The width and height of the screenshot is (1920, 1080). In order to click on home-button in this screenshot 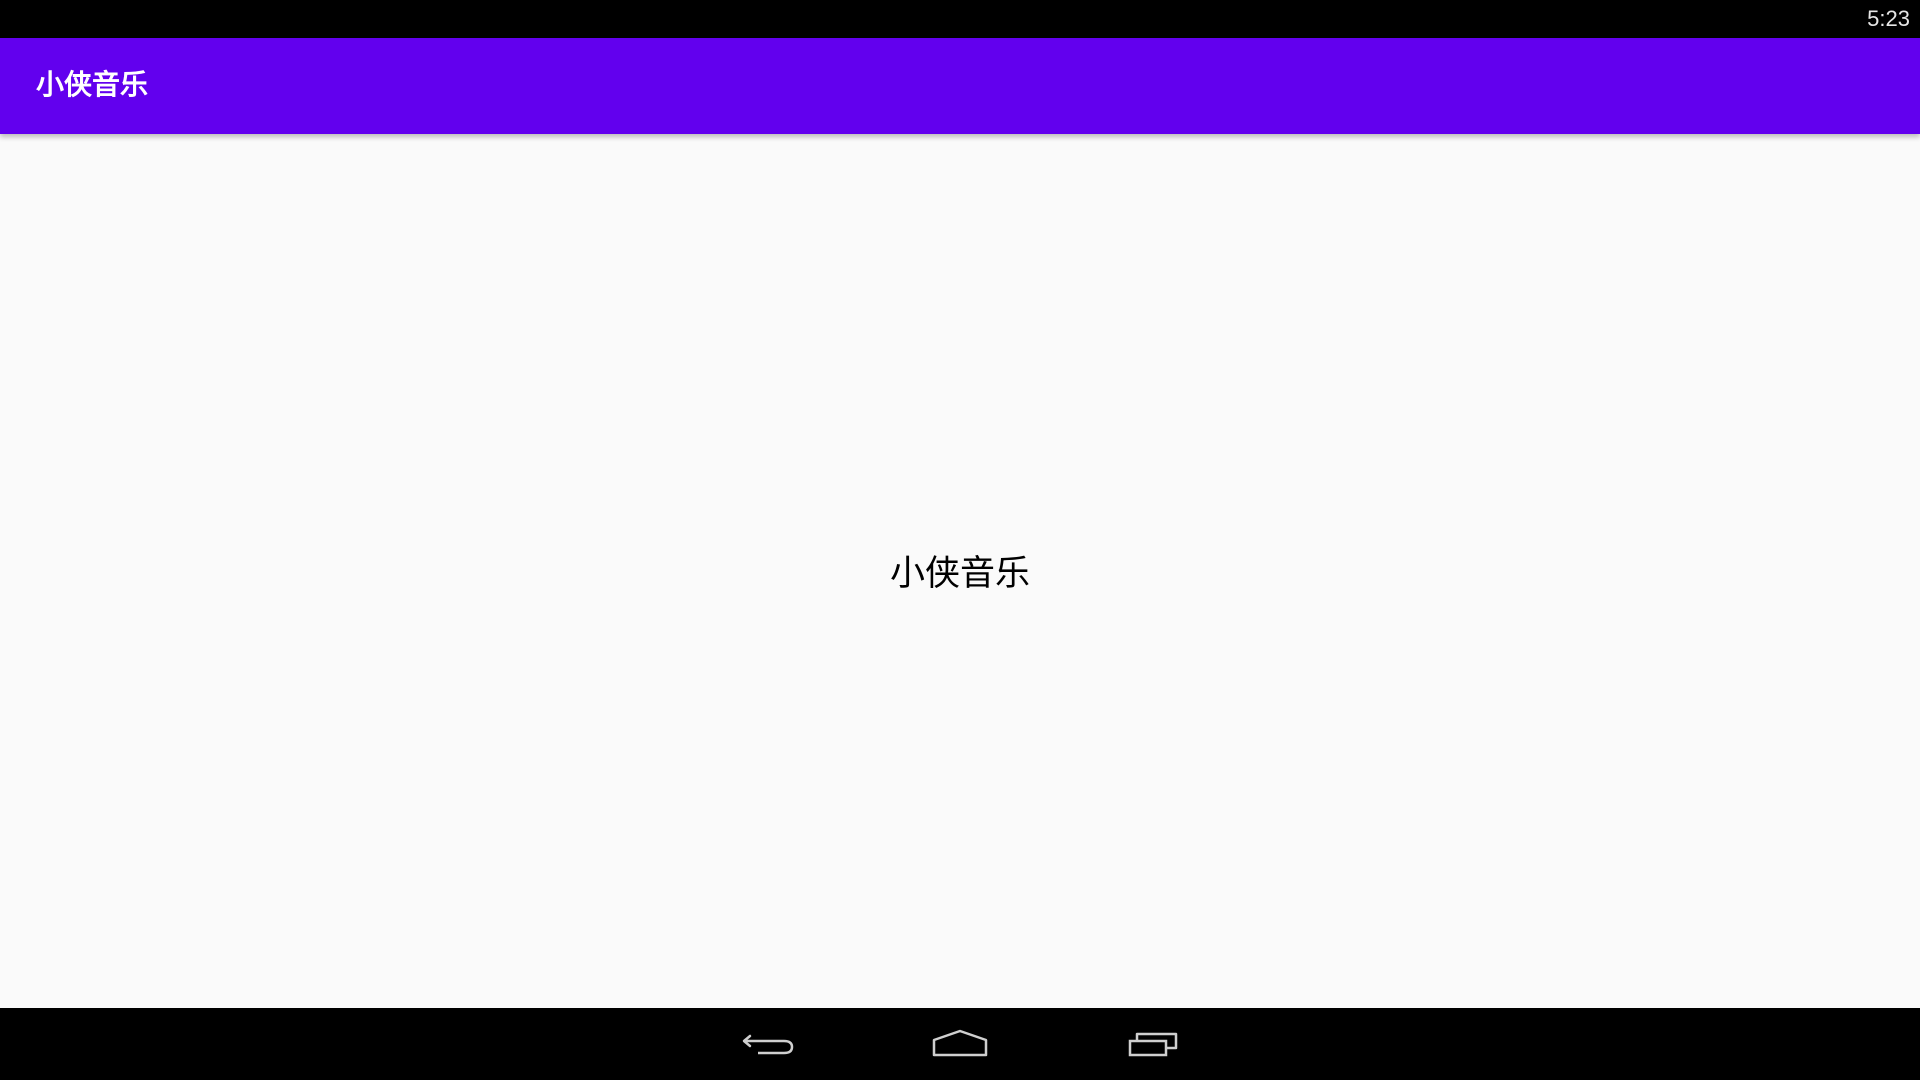, I will do `click(960, 1044)`.